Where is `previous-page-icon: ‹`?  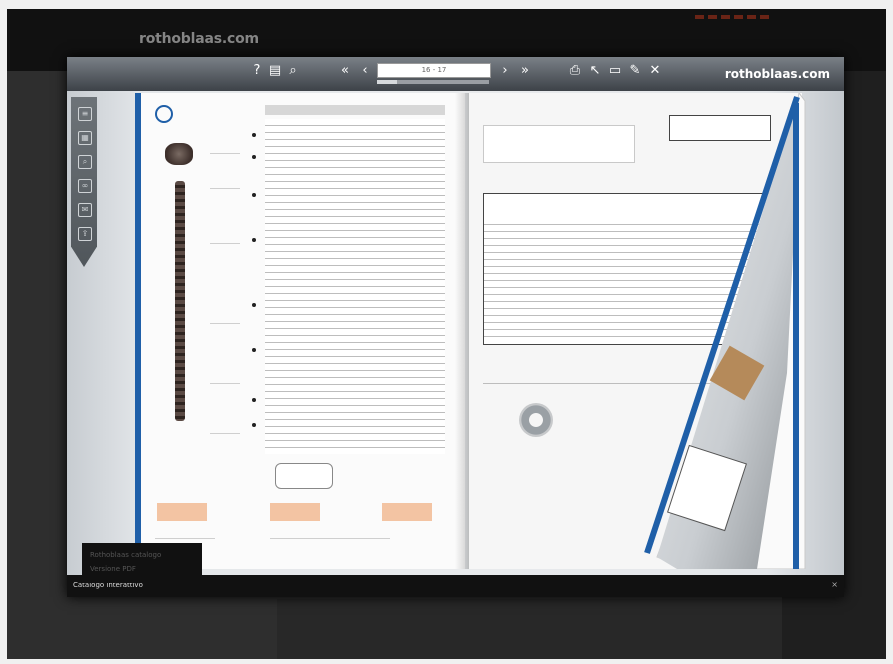 previous-page-icon: ‹ is located at coordinates (365, 71).